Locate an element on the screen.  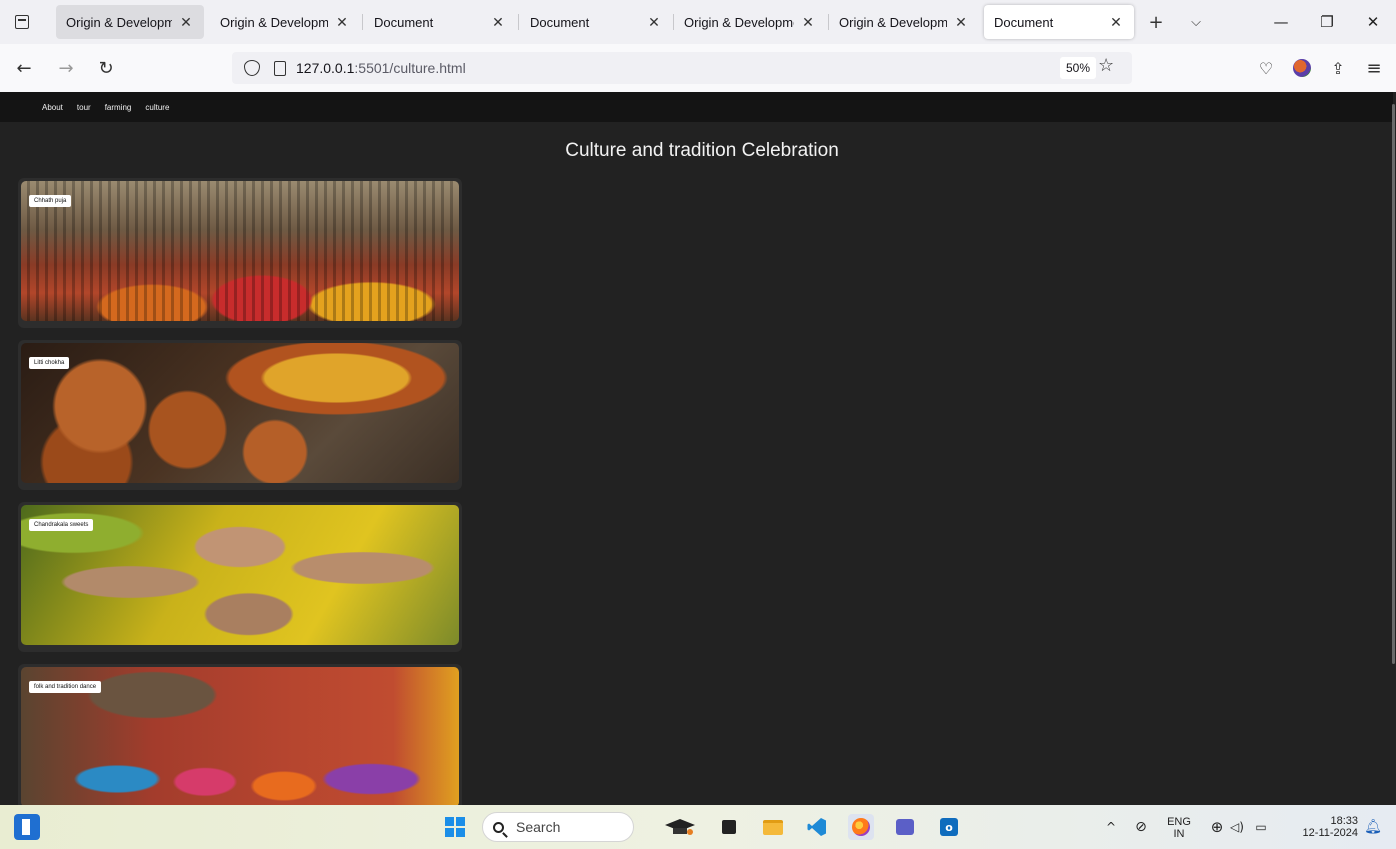
account-avatar is located at coordinates (1302, 68).